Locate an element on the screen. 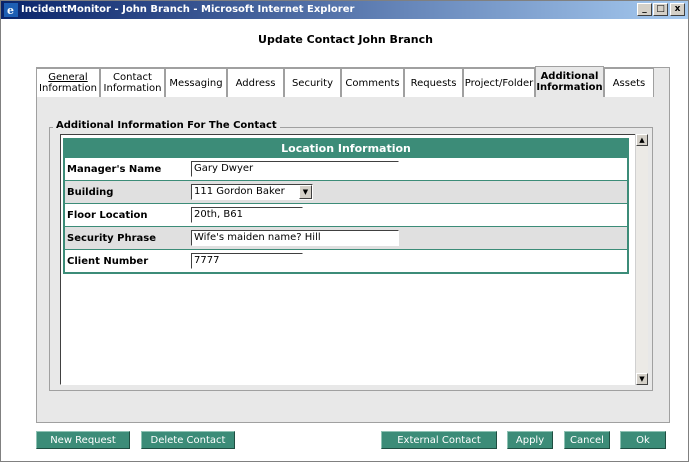 This screenshot has height=462, width=689. tab-assets: Assets is located at coordinates (629, 82).